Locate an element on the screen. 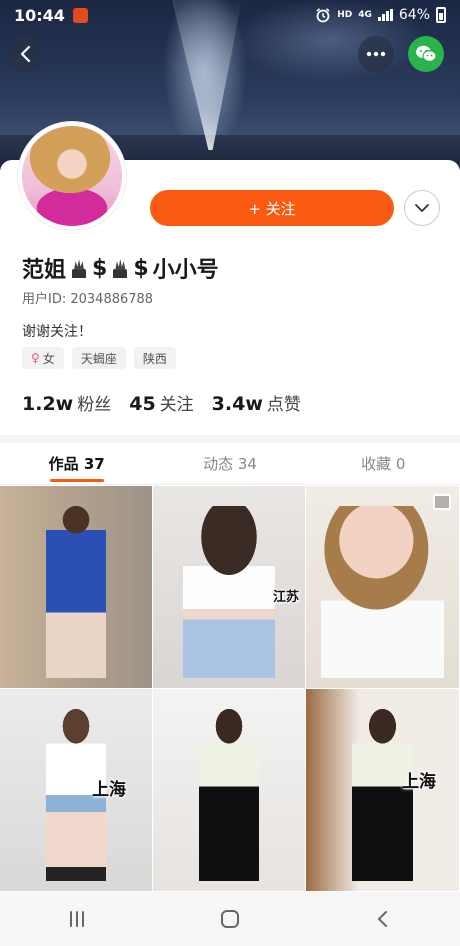  tag-gender: ♀ 女 is located at coordinates (43, 358).